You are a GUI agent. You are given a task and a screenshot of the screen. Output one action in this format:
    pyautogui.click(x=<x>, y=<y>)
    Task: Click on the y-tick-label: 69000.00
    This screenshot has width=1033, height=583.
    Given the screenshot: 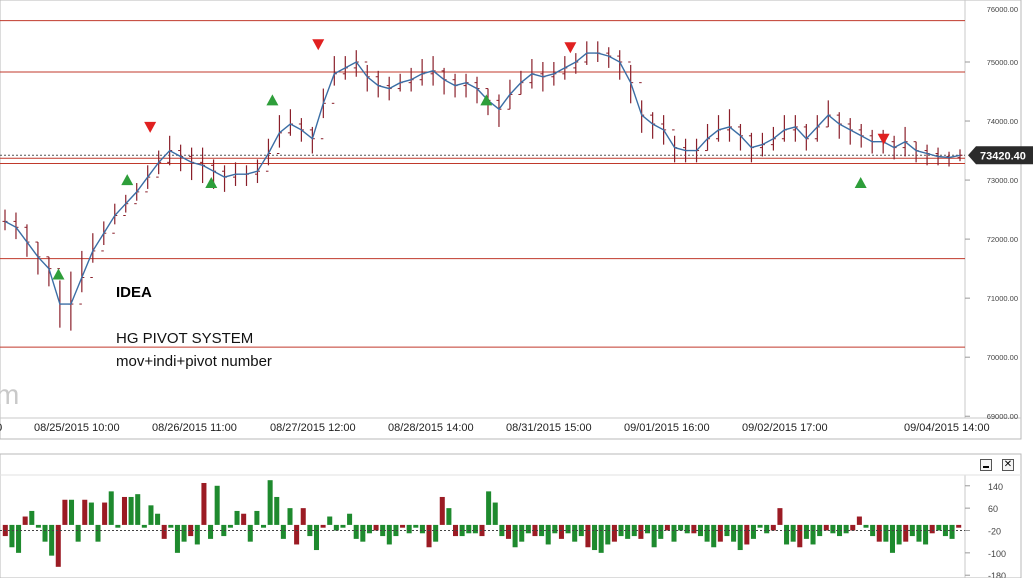 What is the action you would take?
    pyautogui.click(x=1002, y=416)
    